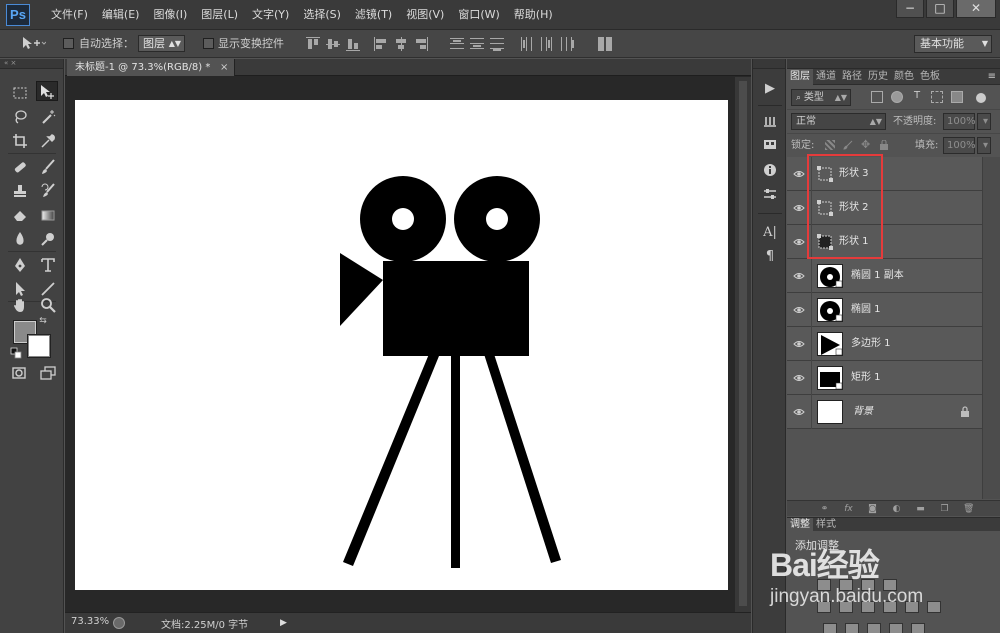 Image resolution: width=1000 pixels, height=633 pixels. Describe the element at coordinates (457, 44) in the screenshot. I see `distribute-top-icon` at that location.